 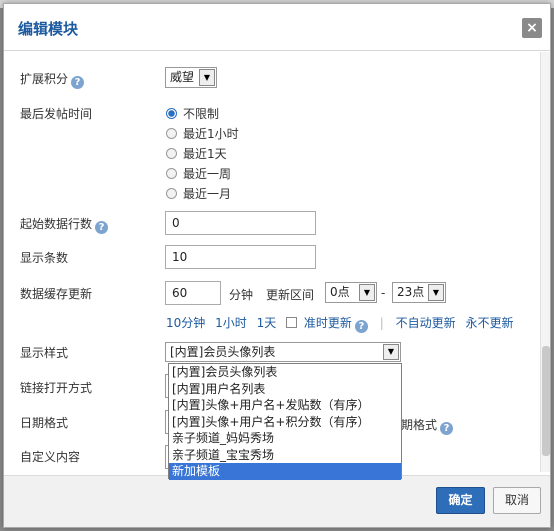 What do you see at coordinates (198, 193) in the screenshot?
I see `radio-option-1-month: 最近一月` at bounding box center [198, 193].